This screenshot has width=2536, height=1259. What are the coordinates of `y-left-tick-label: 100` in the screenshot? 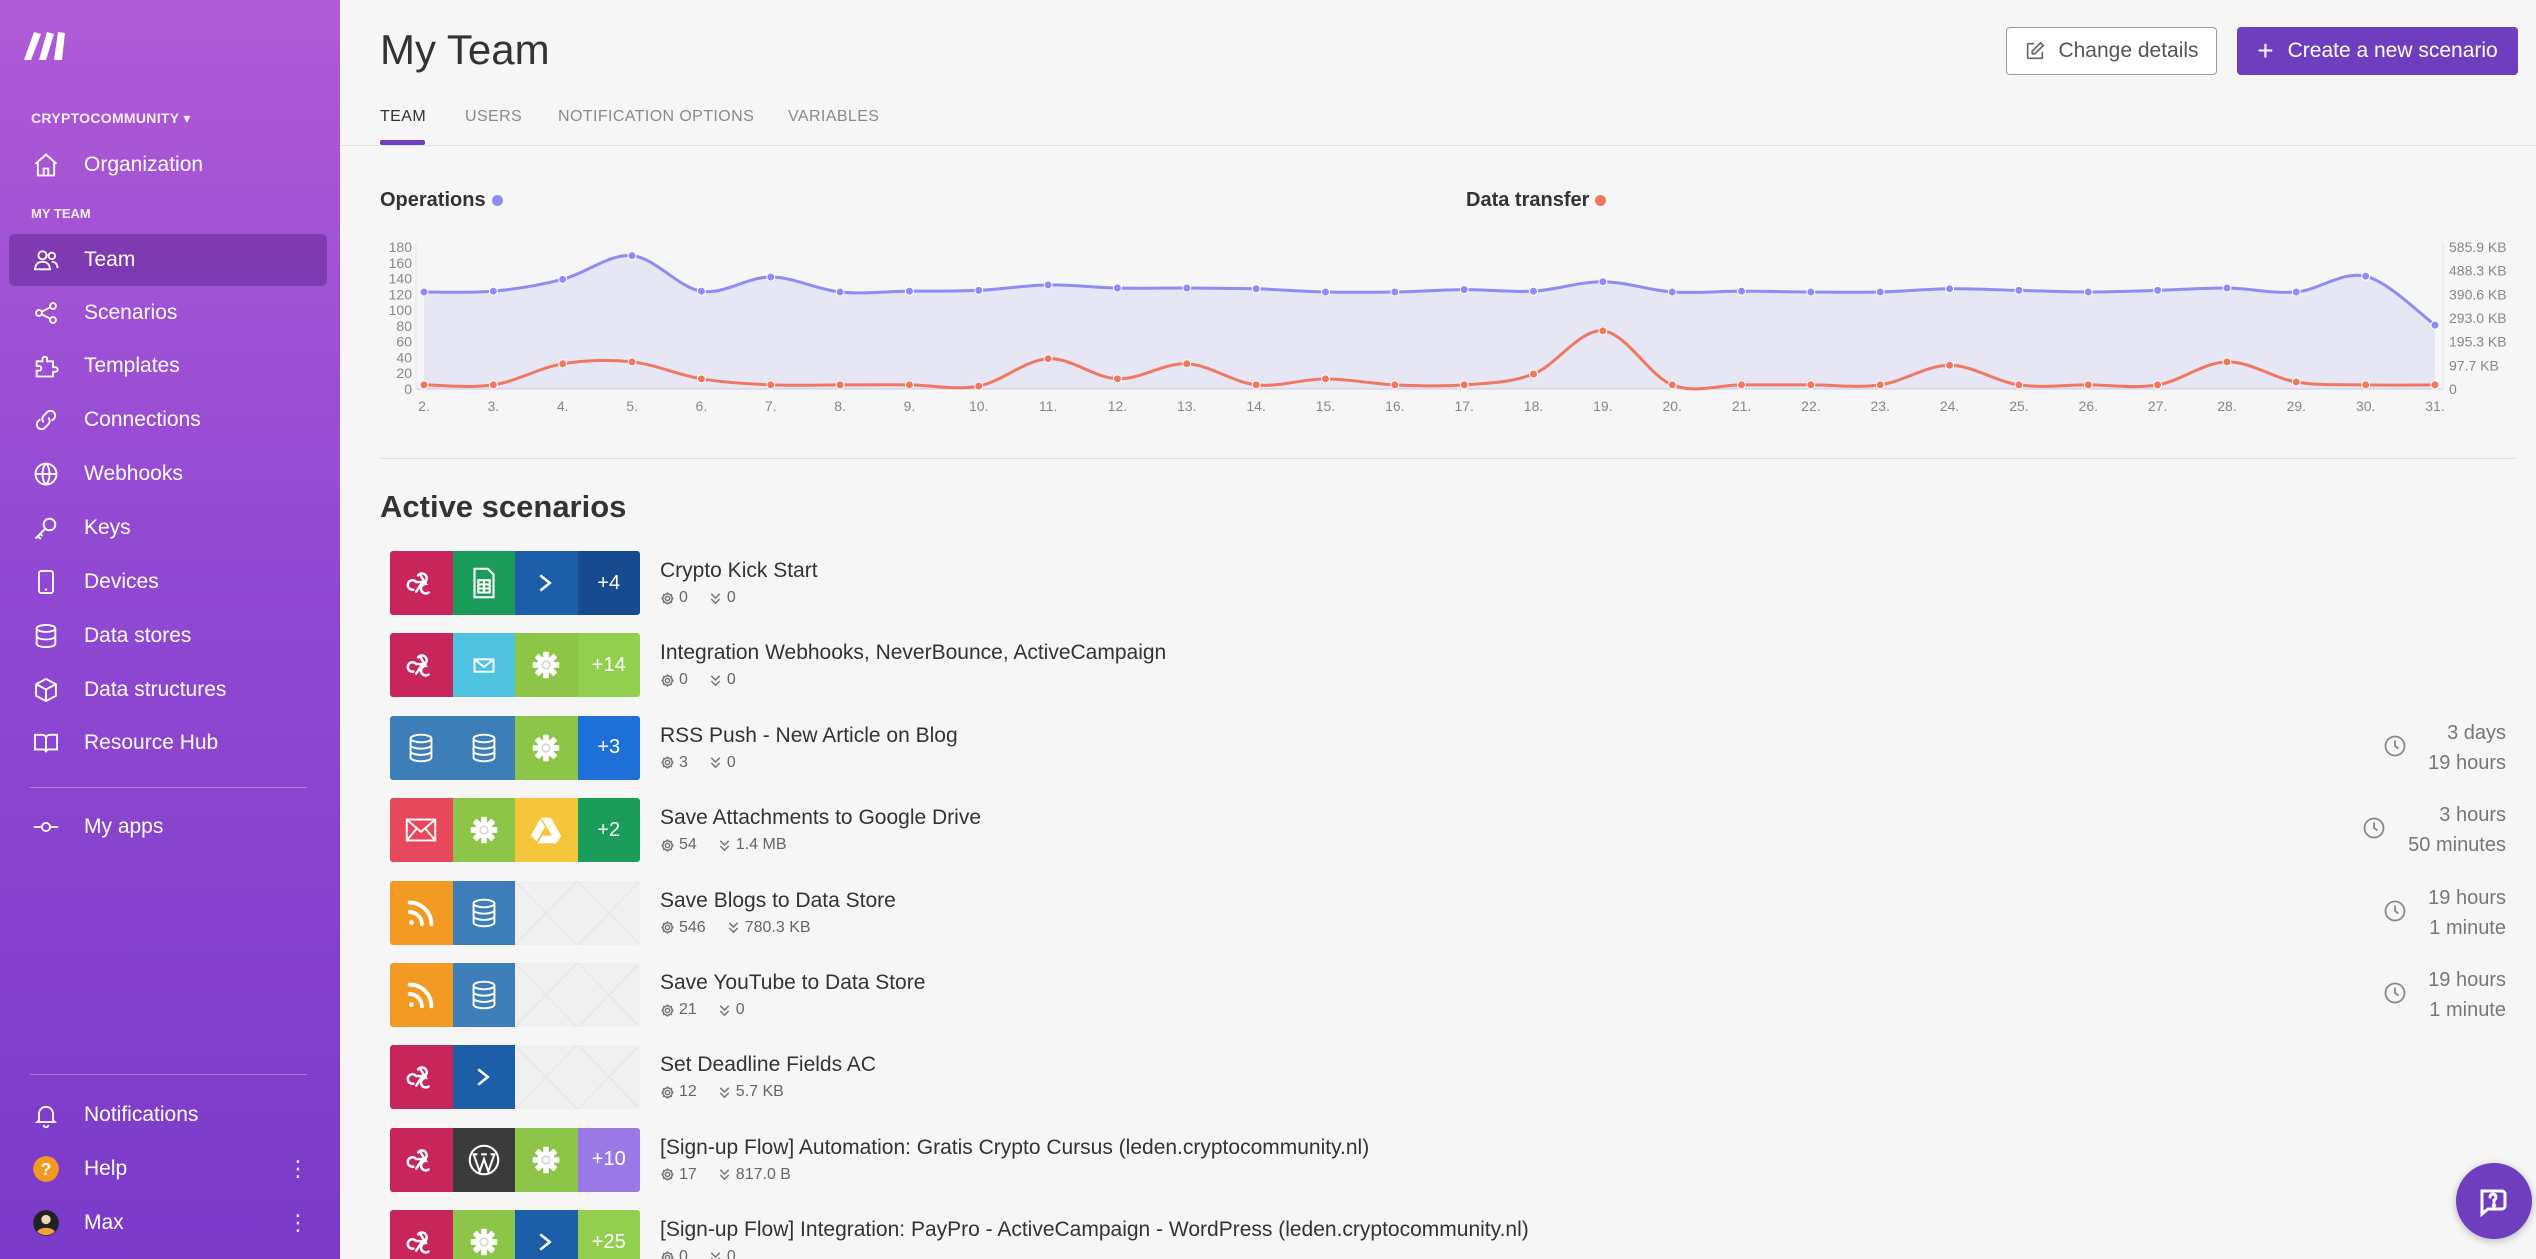 It's located at (401, 310).